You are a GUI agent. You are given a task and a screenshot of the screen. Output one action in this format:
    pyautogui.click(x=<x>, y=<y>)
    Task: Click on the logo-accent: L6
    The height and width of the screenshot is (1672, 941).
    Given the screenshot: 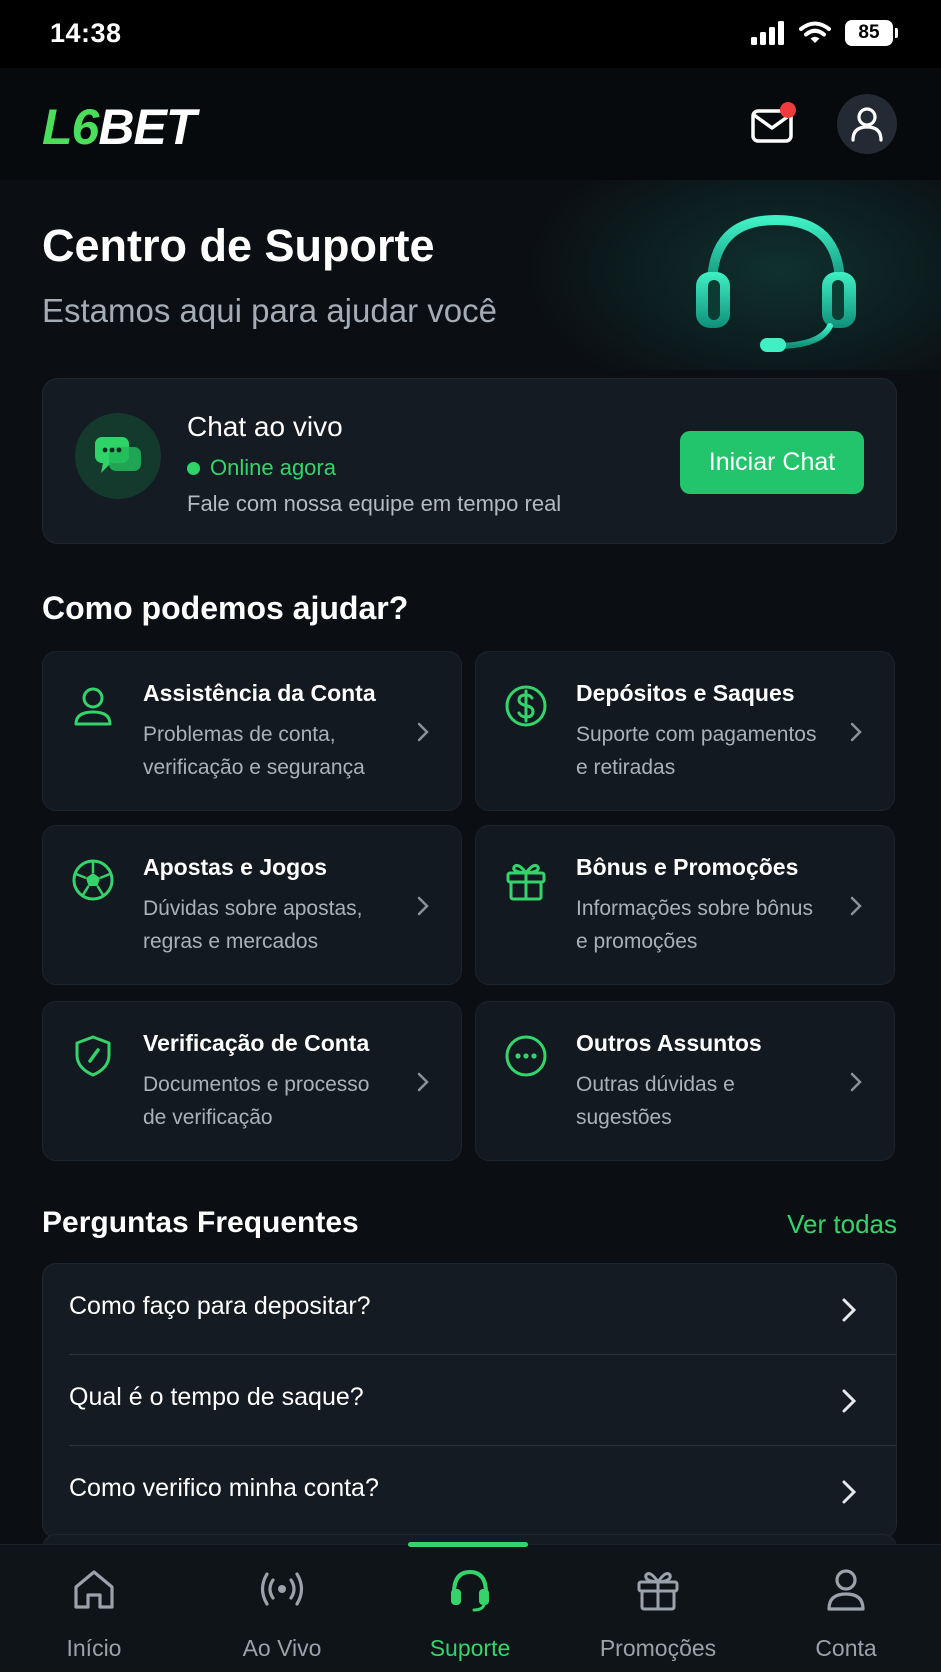 What is the action you would take?
    pyautogui.click(x=70, y=127)
    